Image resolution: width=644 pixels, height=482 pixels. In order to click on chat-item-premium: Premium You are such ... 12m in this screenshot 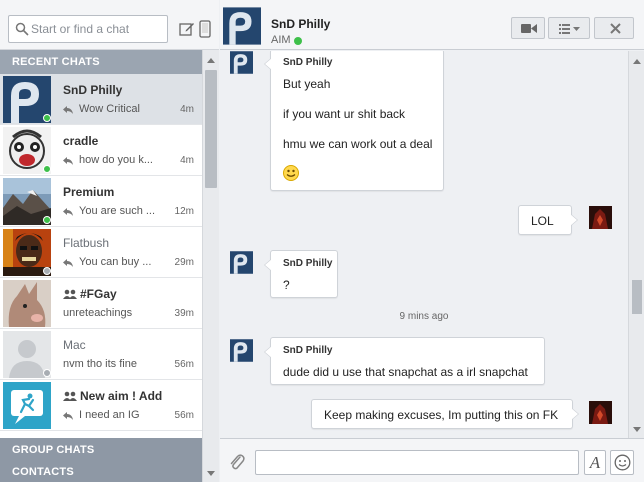, I will do `click(101, 201)`.